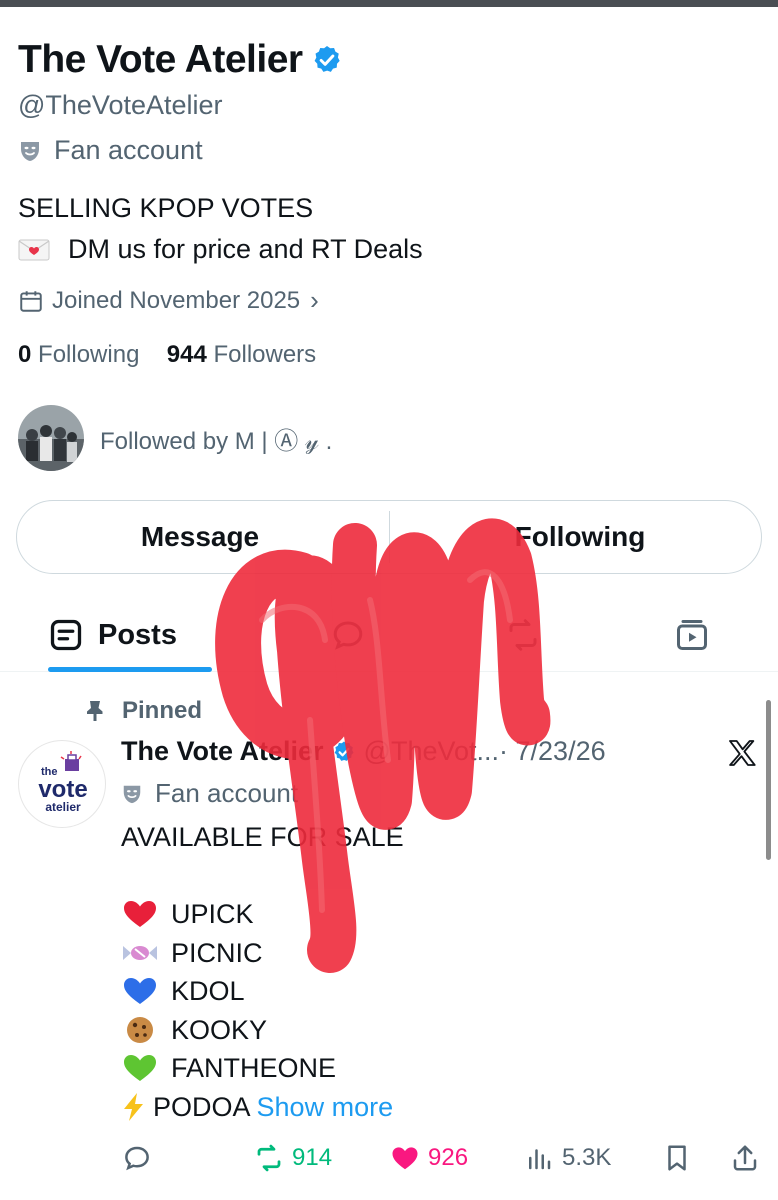 This screenshot has width=778, height=1200. Describe the element at coordinates (89, 354) in the screenshot. I see `following-label: Following` at that location.